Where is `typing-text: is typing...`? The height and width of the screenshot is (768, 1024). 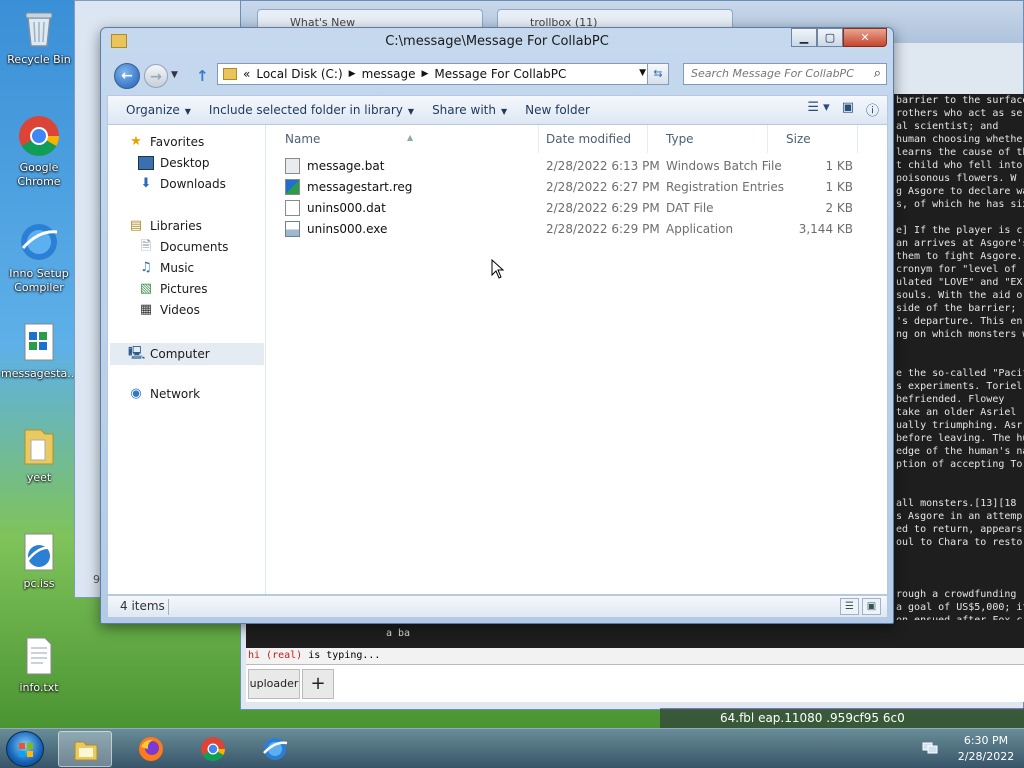 typing-text: is typing... is located at coordinates (341, 655).